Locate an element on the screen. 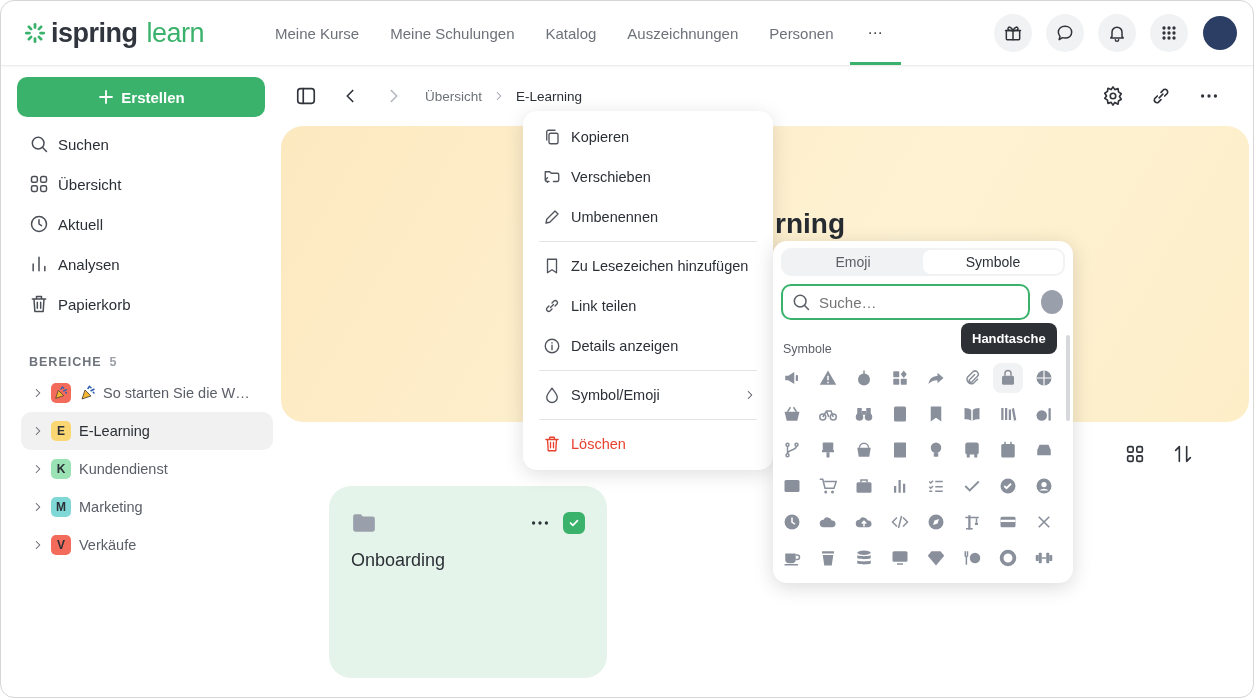 This screenshot has height=698, width=1254. ring-icon is located at coordinates (1008, 558).